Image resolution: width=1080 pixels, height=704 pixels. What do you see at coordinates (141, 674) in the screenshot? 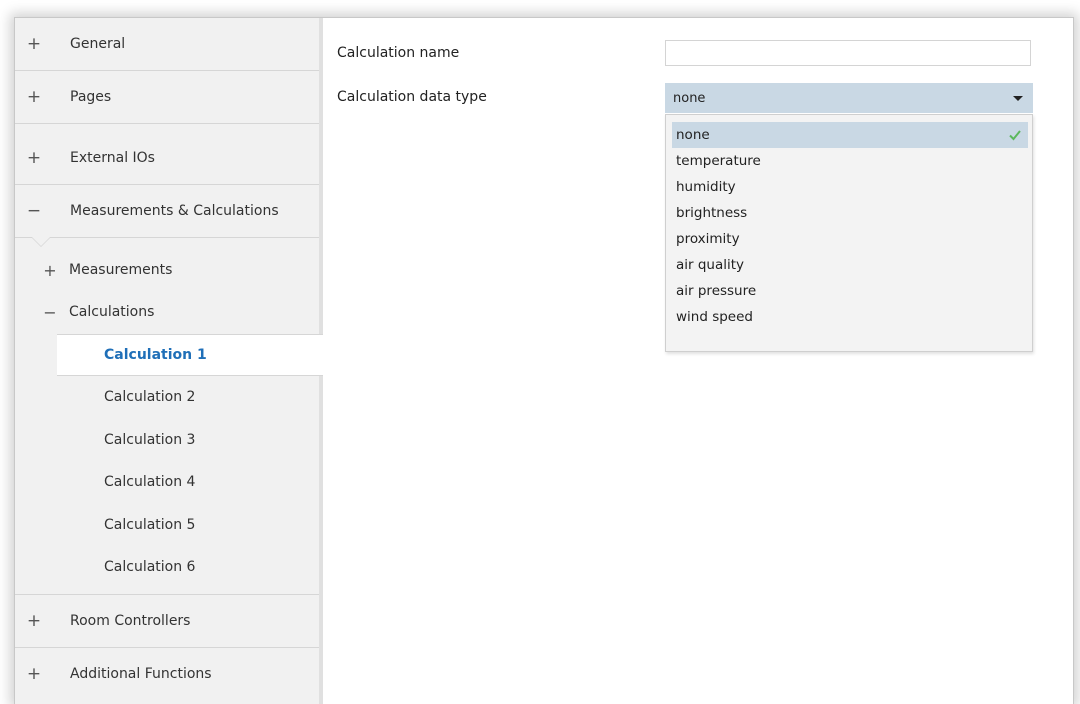
I see `sidebar-group-label: Additional Functions` at bounding box center [141, 674].